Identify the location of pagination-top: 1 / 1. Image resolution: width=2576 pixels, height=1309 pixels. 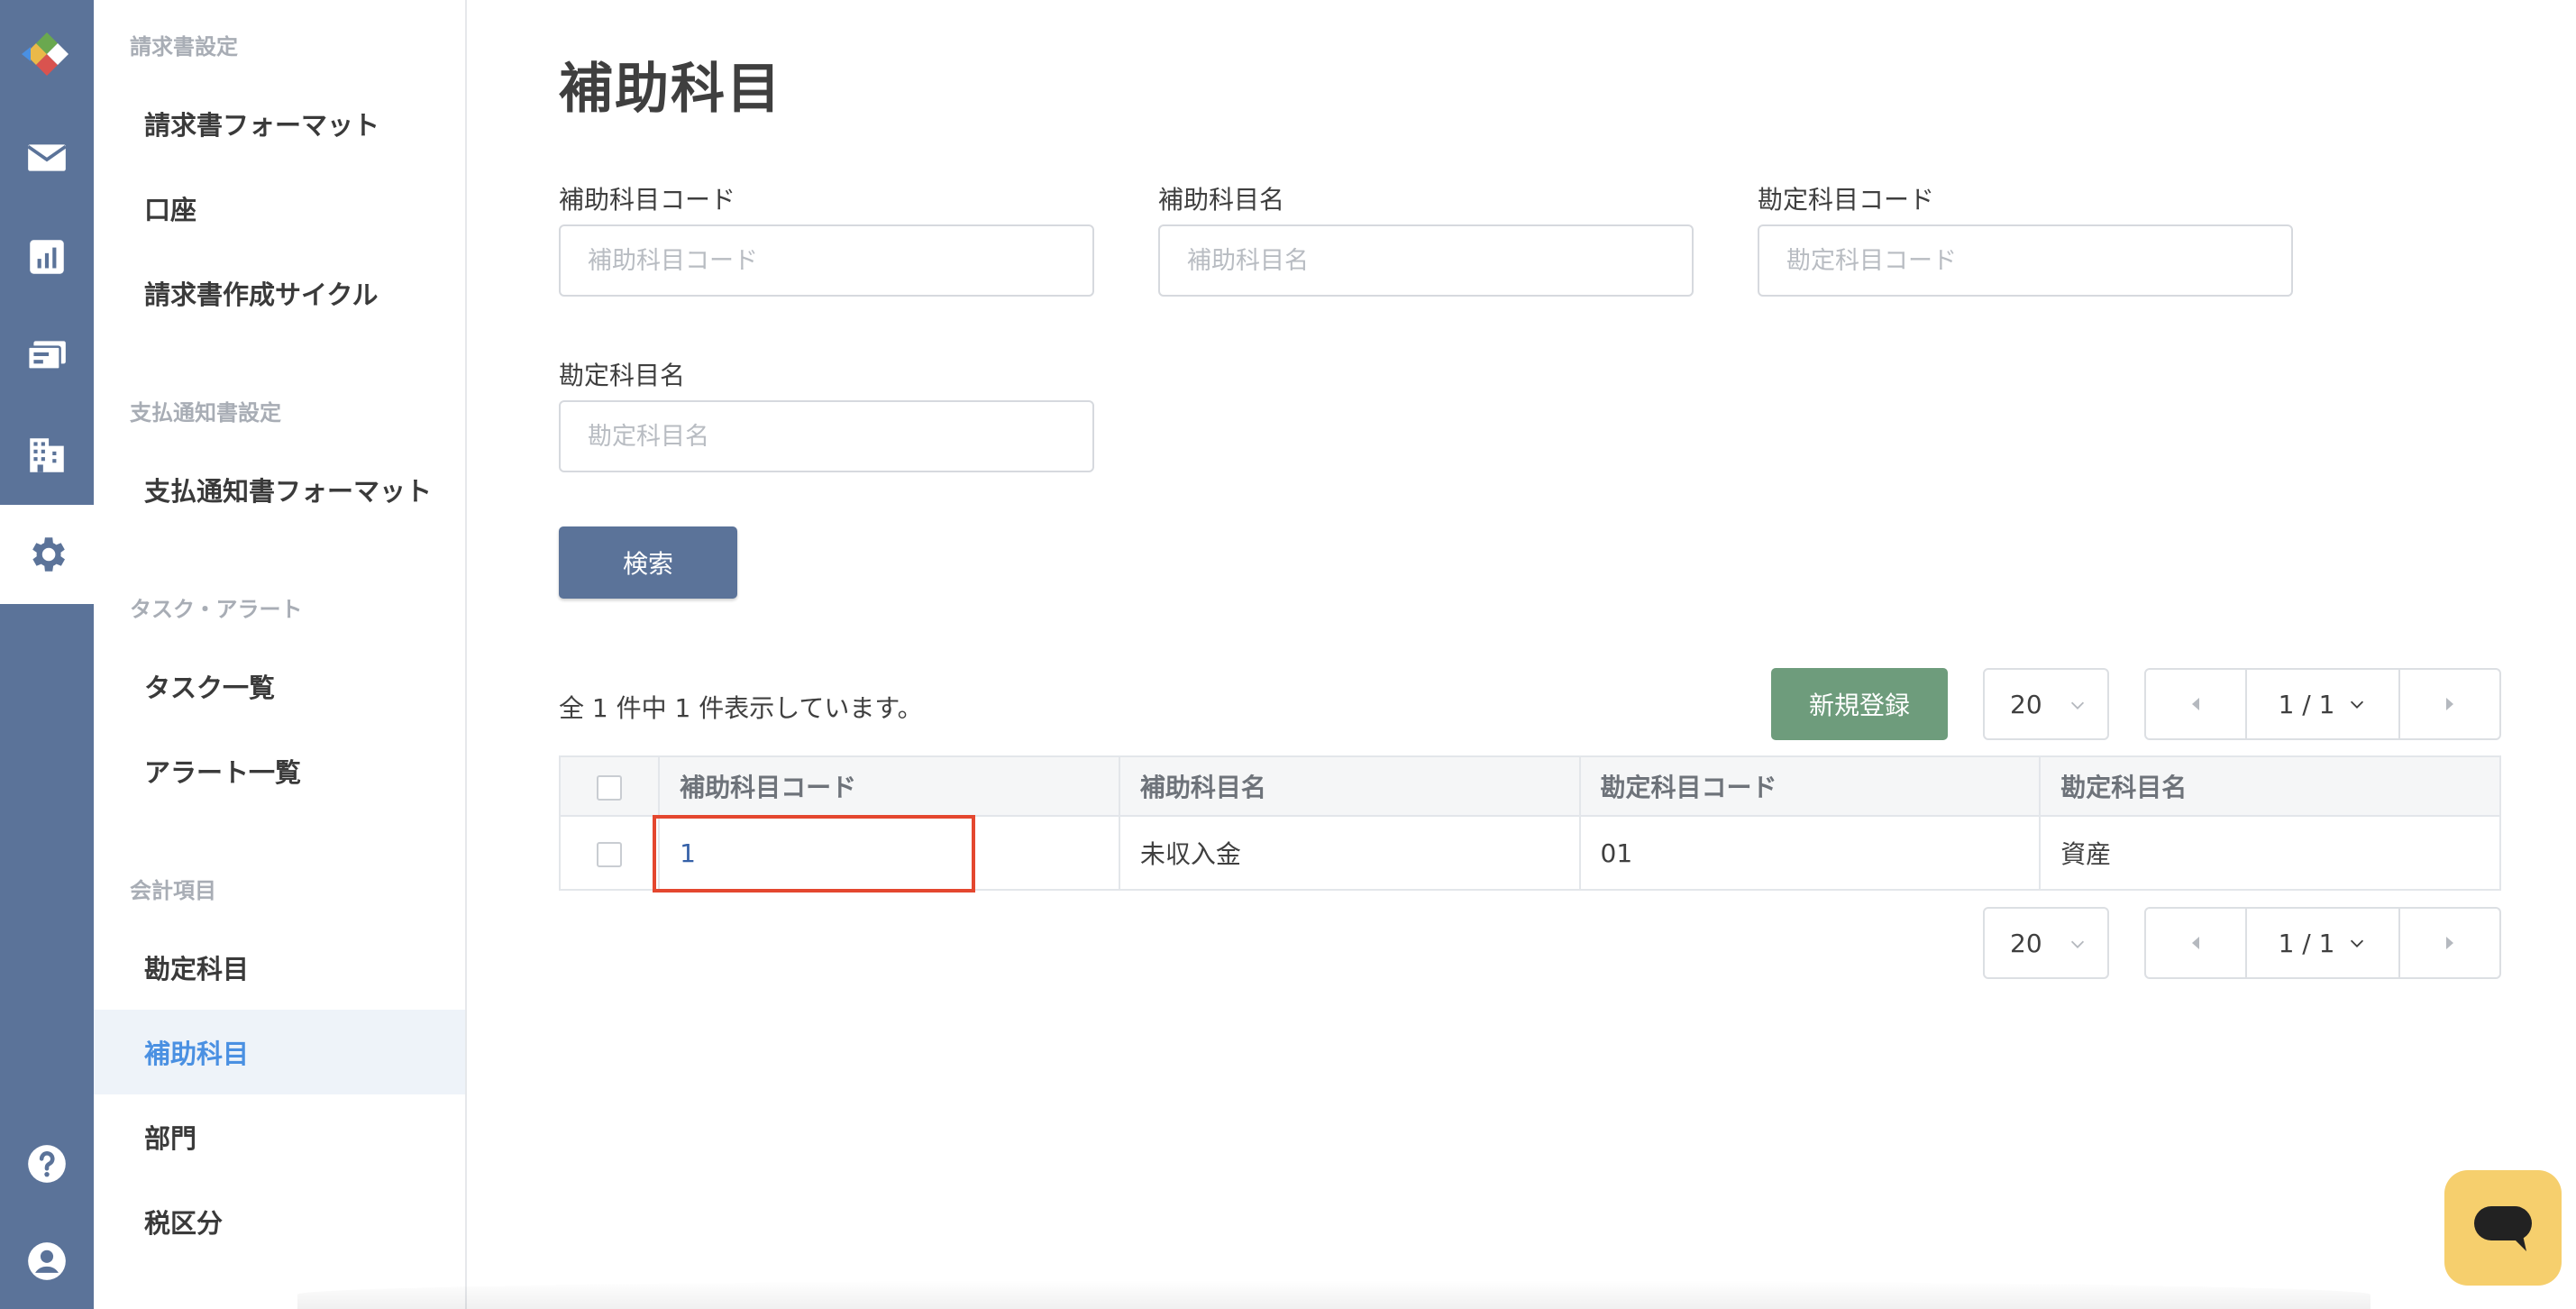
(2322, 704).